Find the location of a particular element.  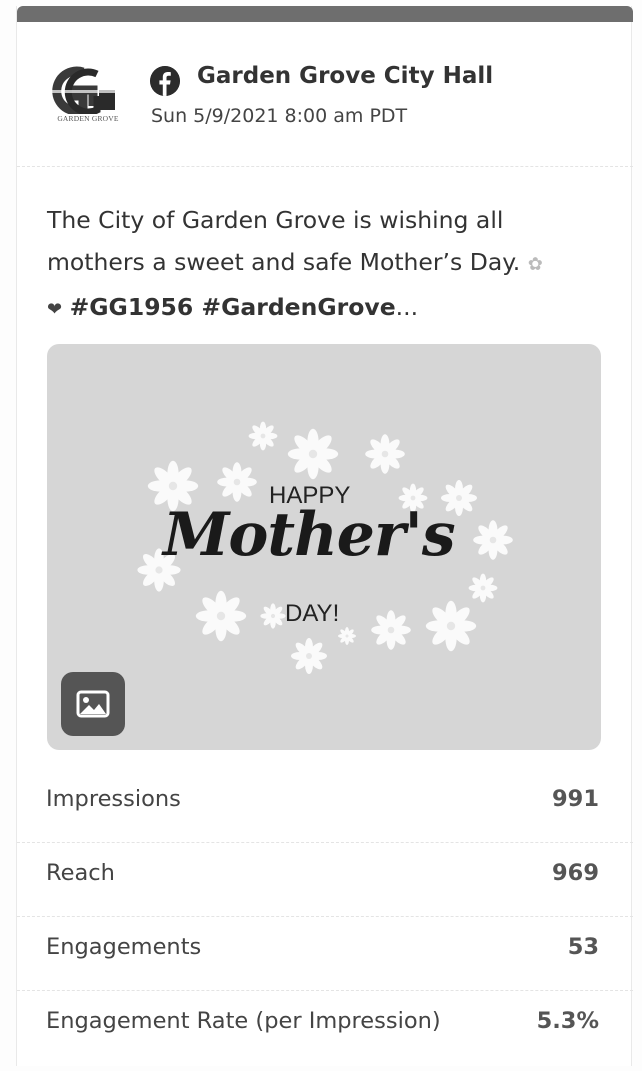

metric-value: 991 is located at coordinates (575, 799).